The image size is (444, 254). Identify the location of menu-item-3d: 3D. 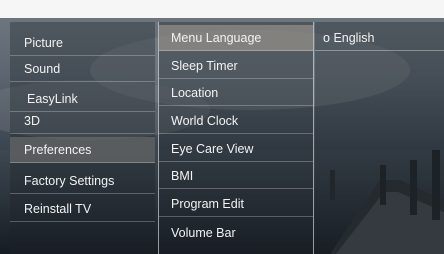
(82, 121).